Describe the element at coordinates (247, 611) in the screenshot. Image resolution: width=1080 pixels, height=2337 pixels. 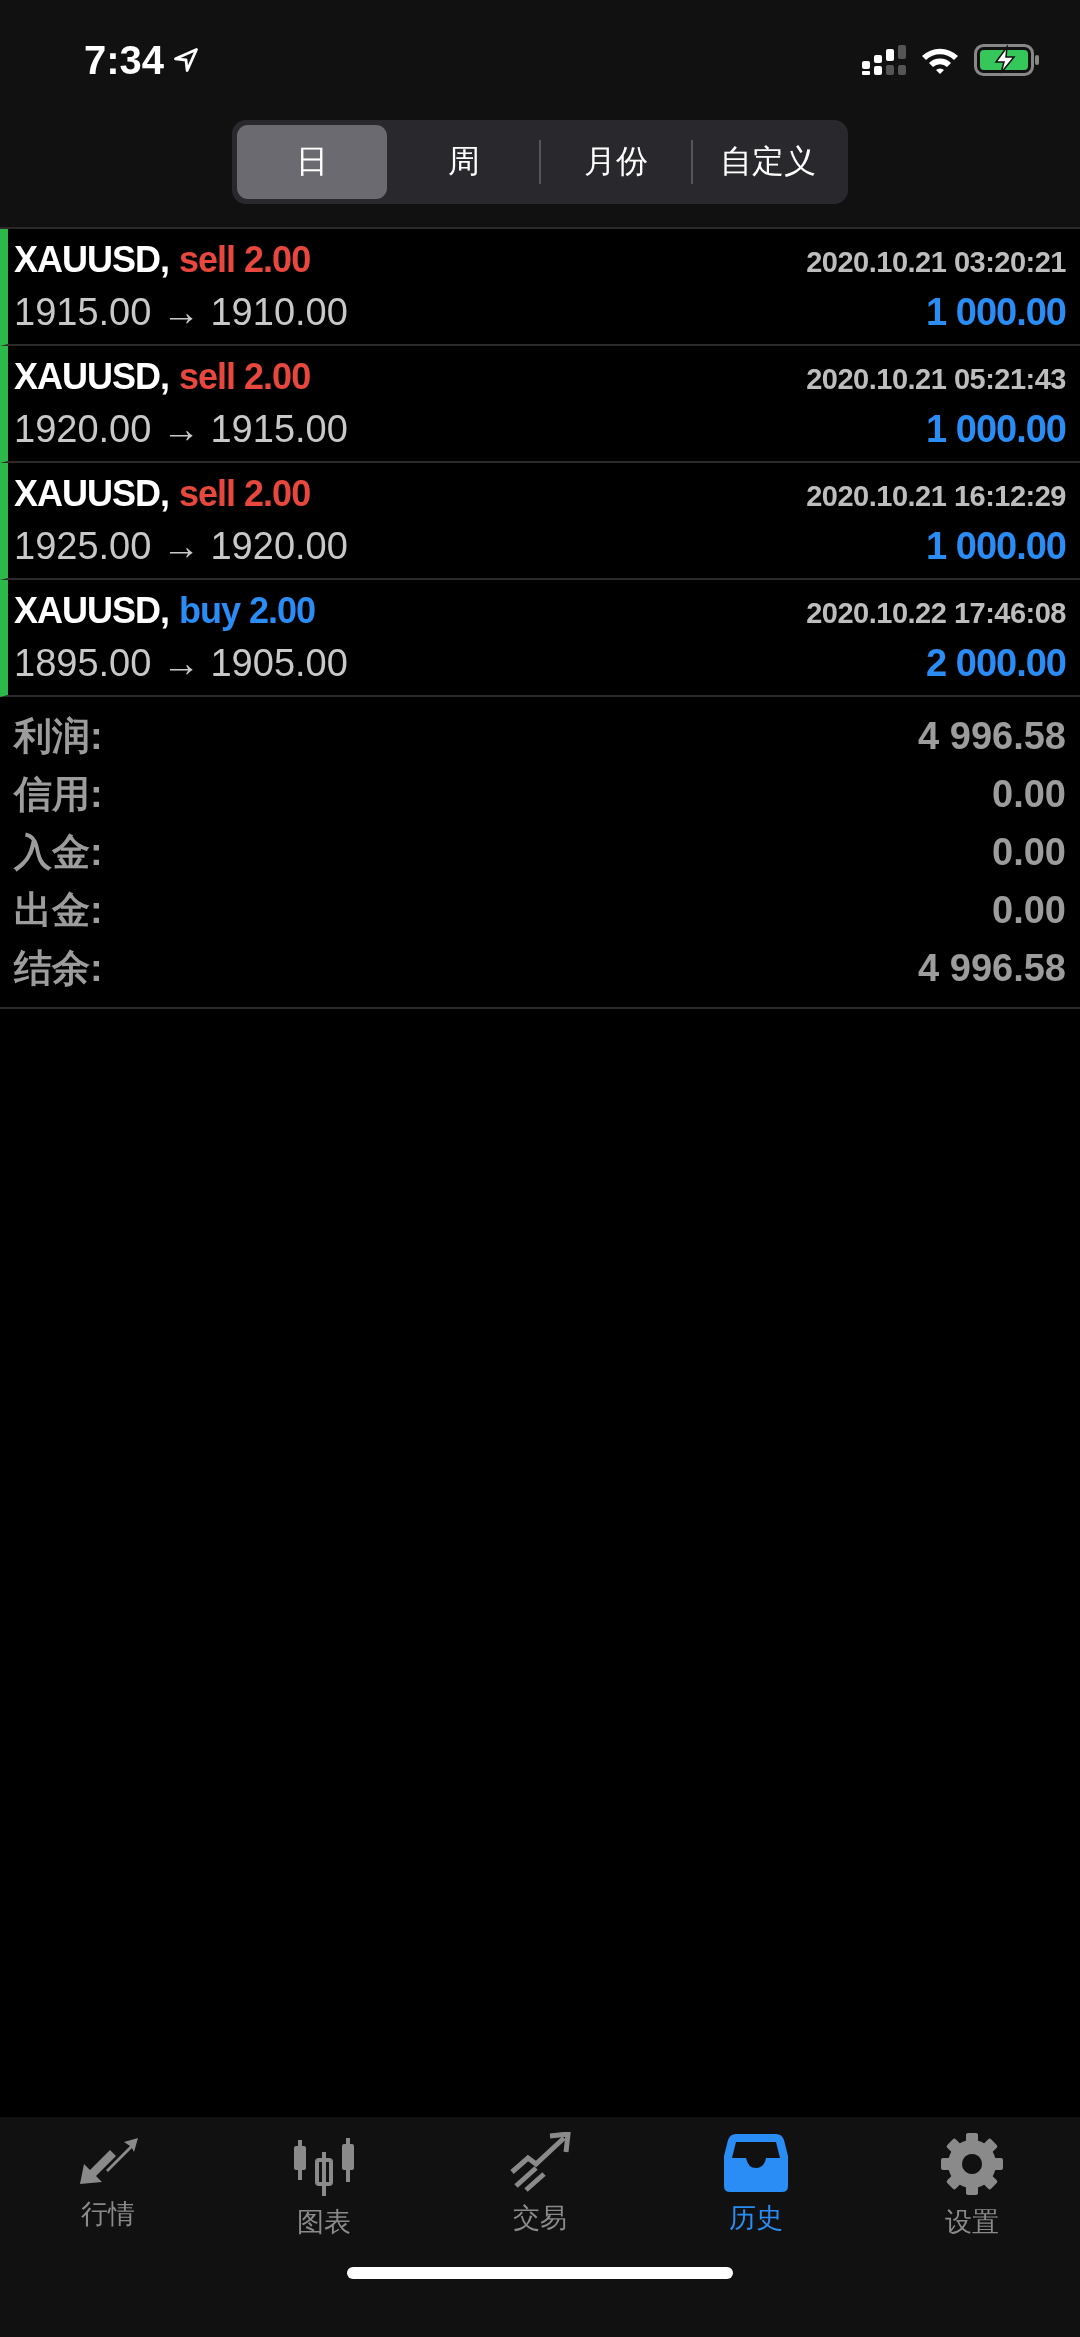
I see `trade-order: buy 2.00` at that location.